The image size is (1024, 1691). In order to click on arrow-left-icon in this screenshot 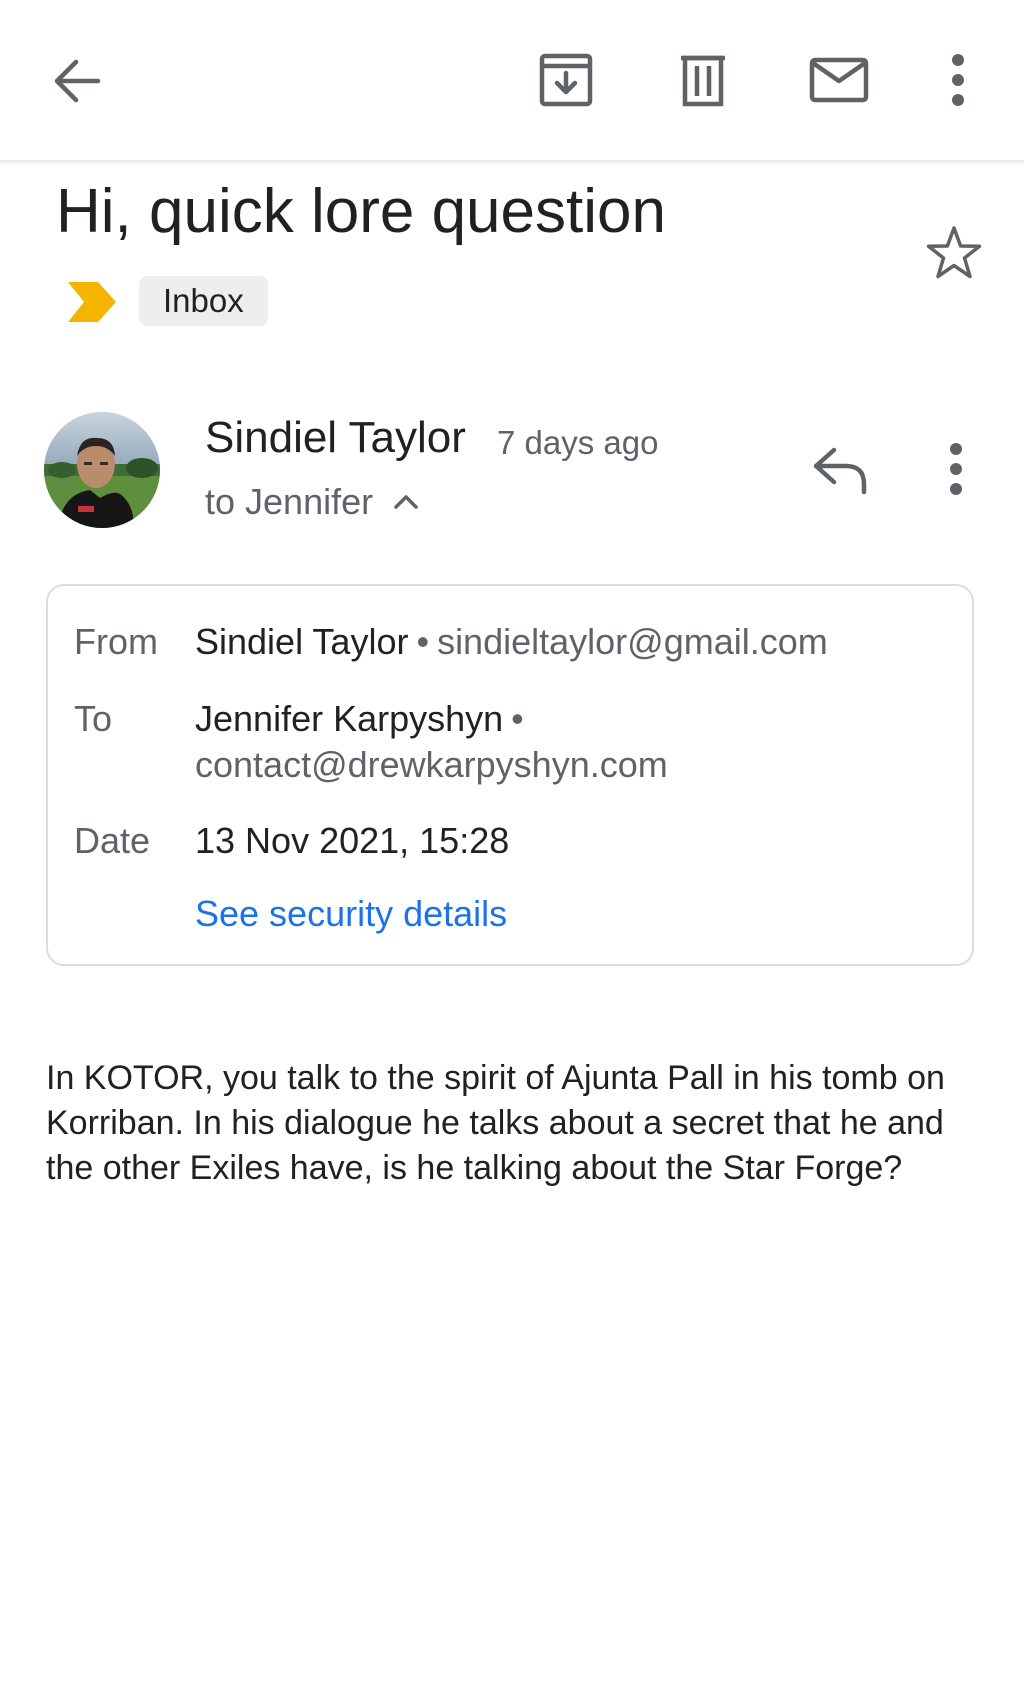, I will do `click(77, 81)`.